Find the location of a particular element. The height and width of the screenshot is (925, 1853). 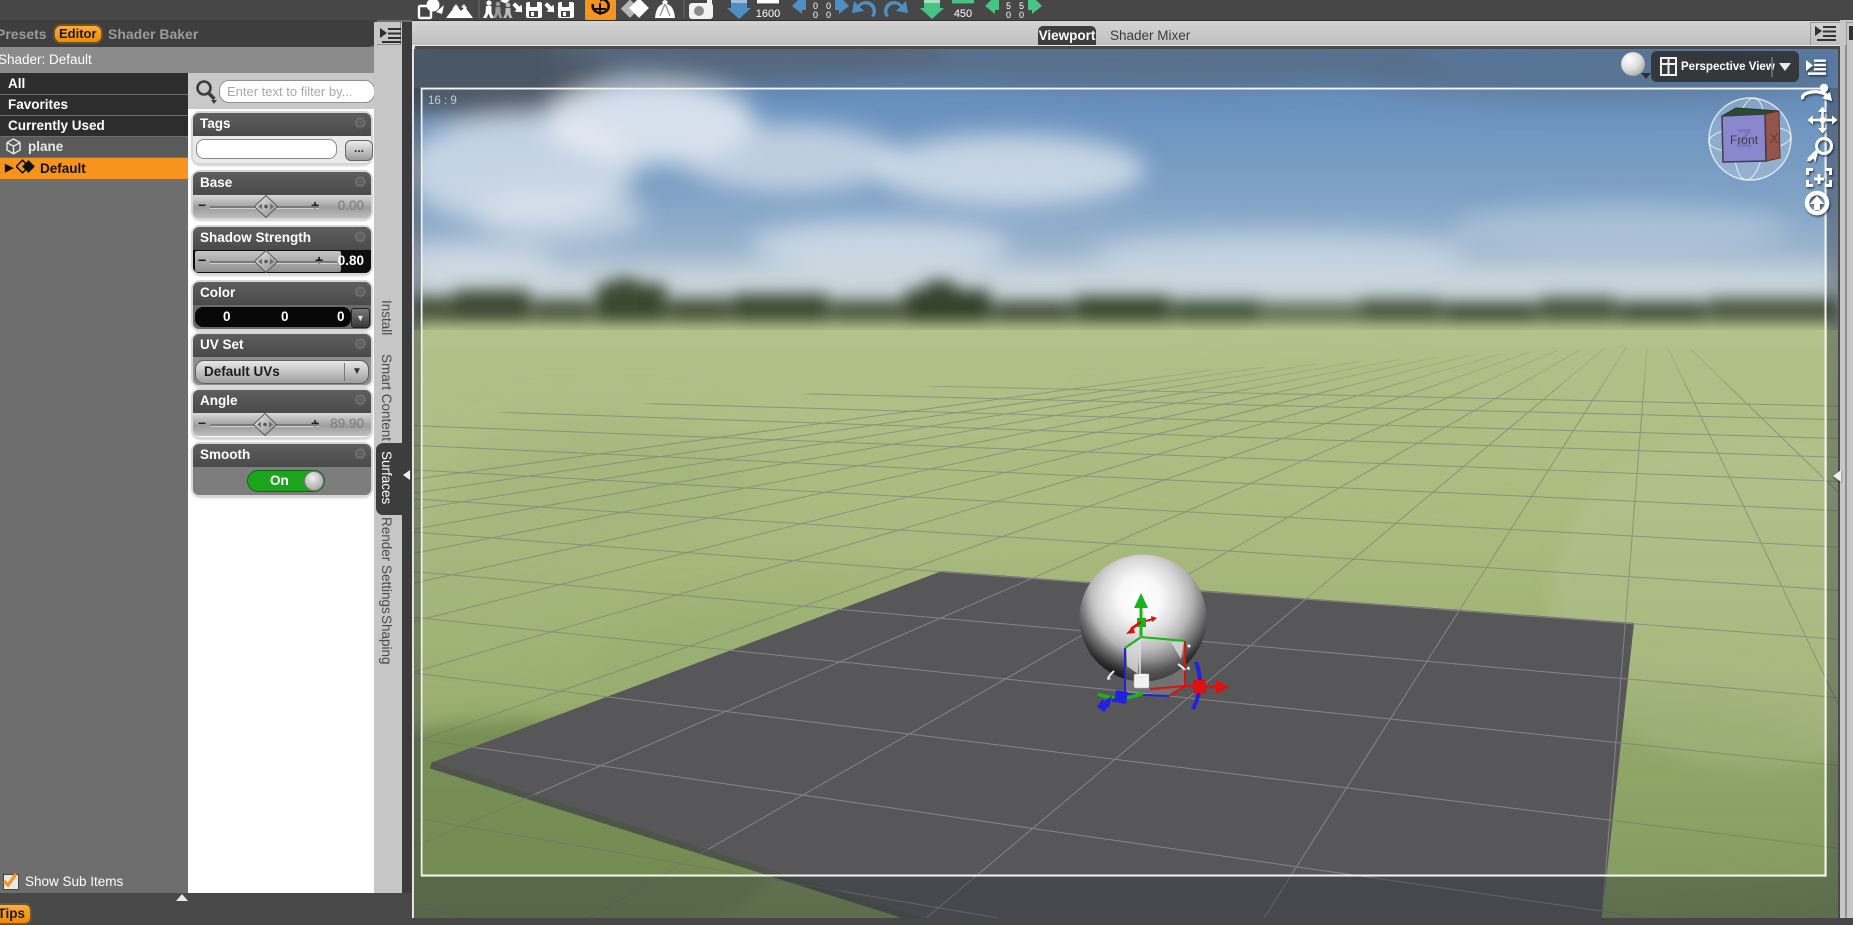

svg-text: Front is located at coordinates (1744, 140).